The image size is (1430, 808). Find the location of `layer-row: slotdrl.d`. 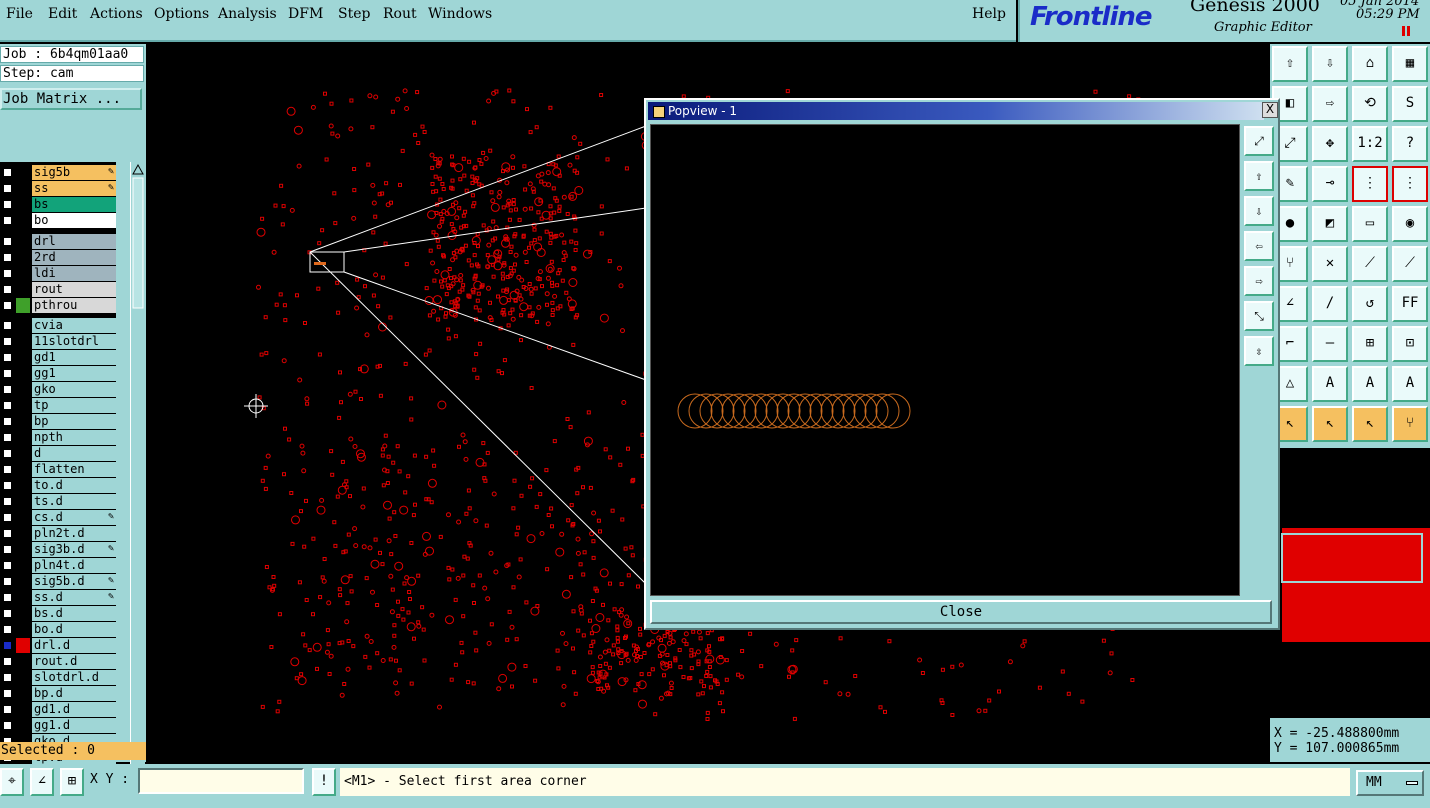

layer-row: slotdrl.d is located at coordinates (58, 677).